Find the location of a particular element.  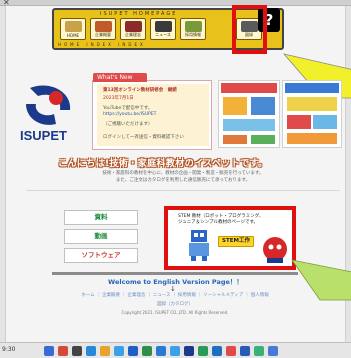

logo-brand-text: ISUPET is located at coordinates (43, 135).